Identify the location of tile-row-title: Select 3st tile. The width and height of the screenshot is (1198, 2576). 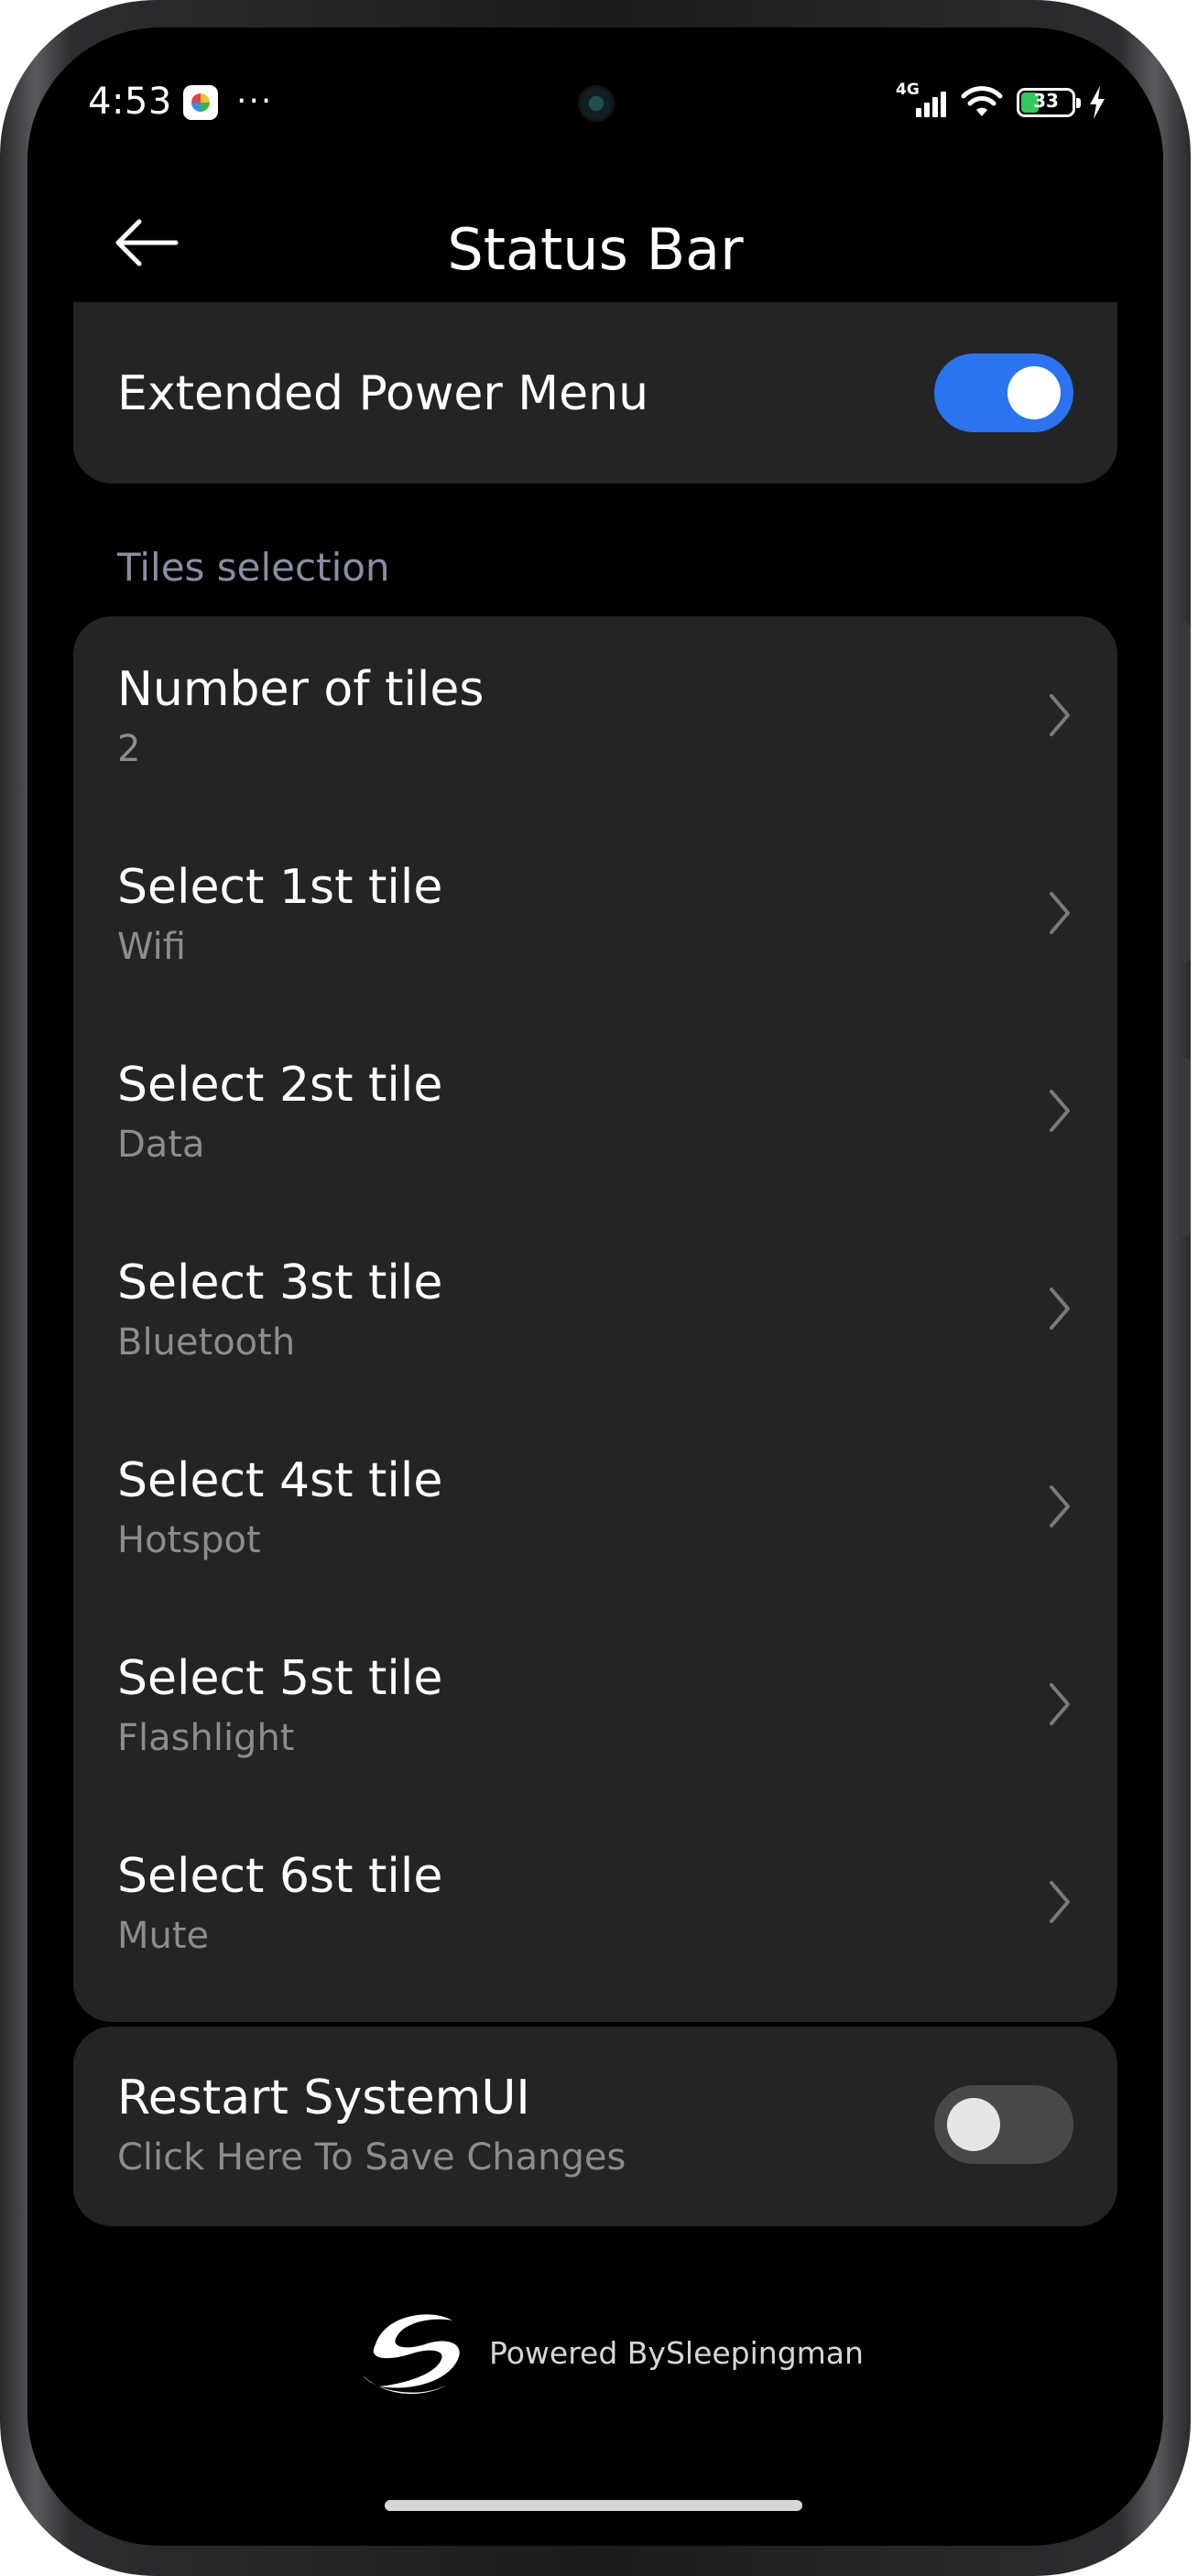
(280, 1282).